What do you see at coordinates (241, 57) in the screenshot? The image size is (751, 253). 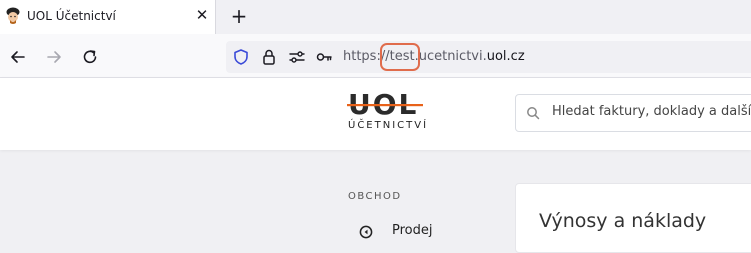 I see `shield-icon` at bounding box center [241, 57].